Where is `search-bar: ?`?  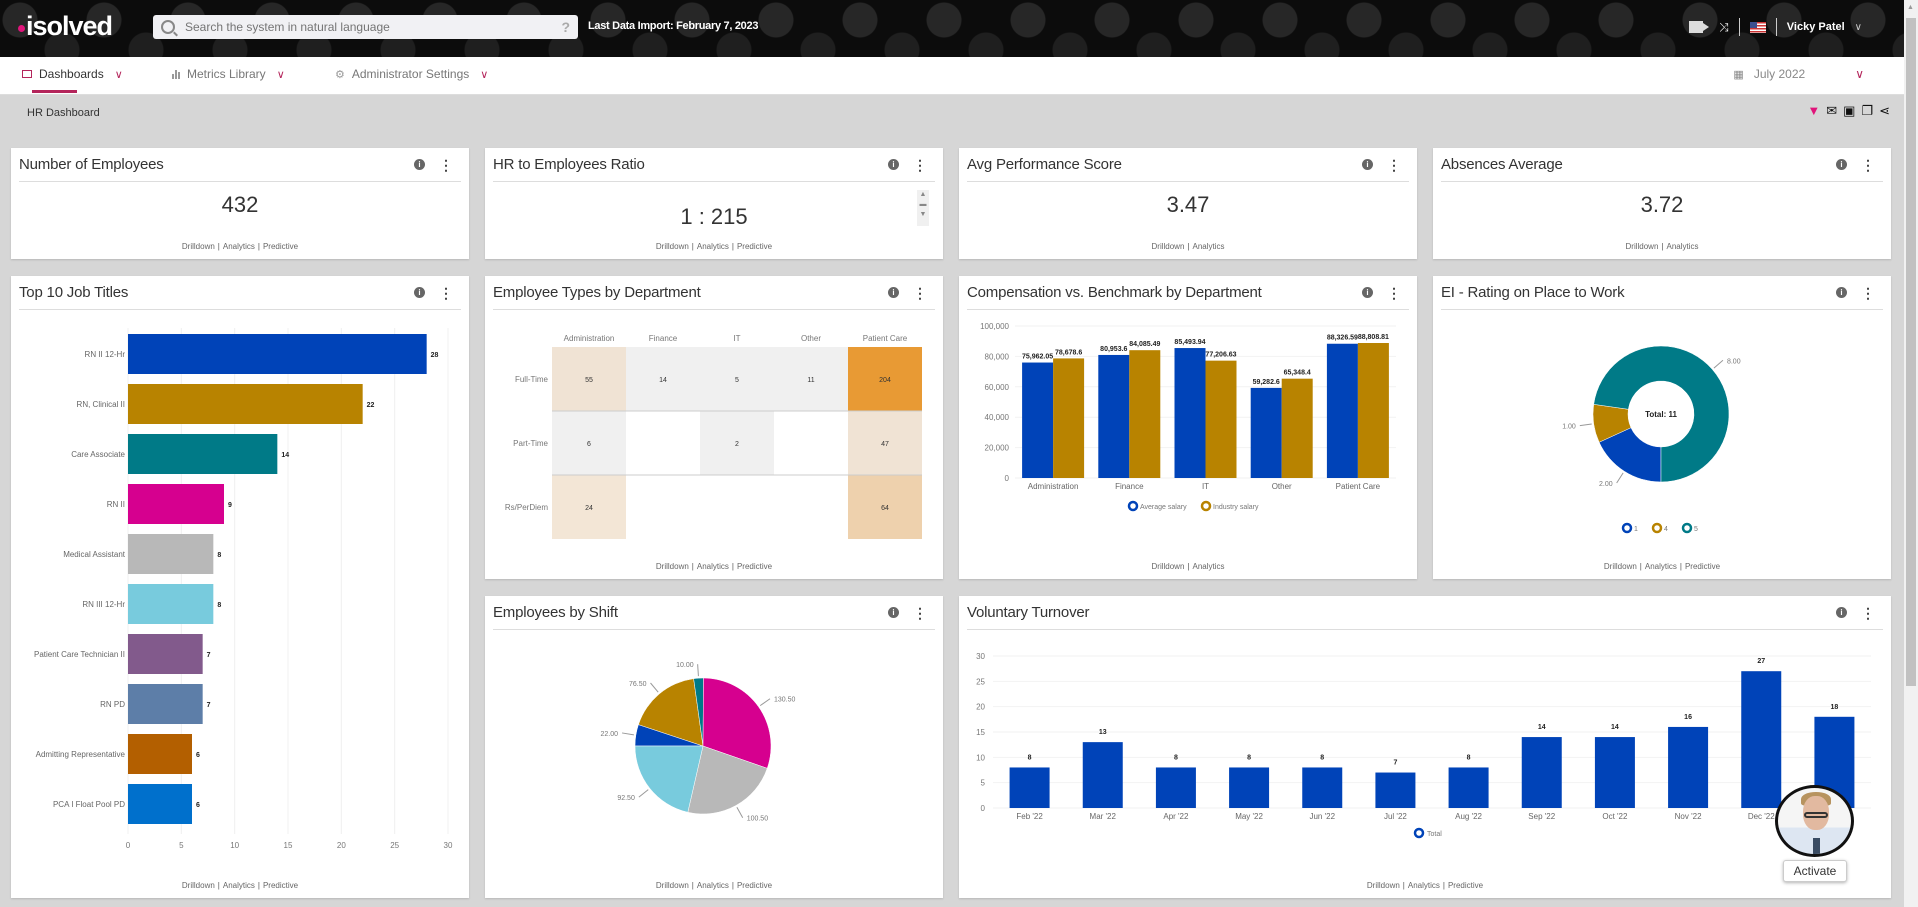
search-bar: ? is located at coordinates (365, 27).